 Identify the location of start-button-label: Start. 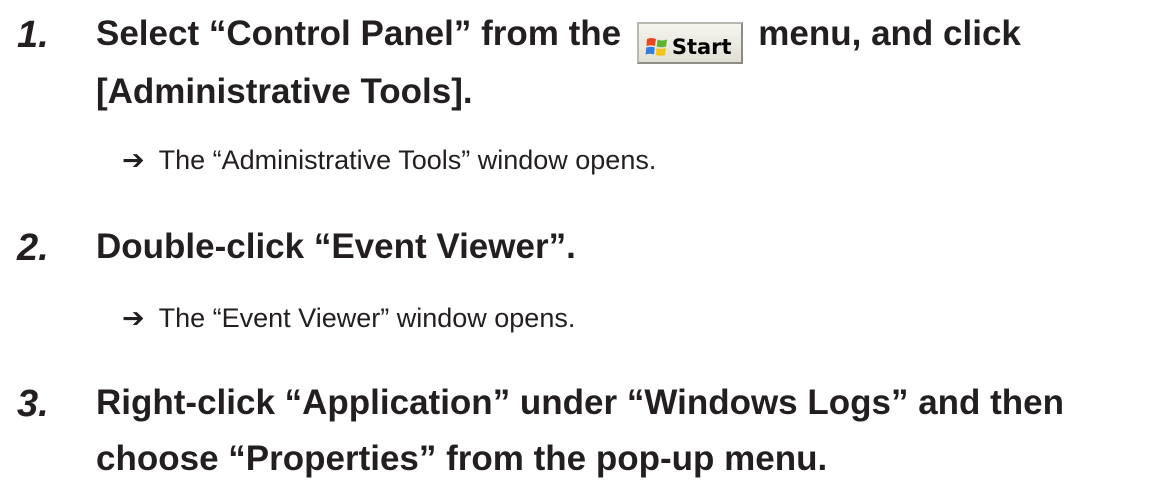
(701, 47).